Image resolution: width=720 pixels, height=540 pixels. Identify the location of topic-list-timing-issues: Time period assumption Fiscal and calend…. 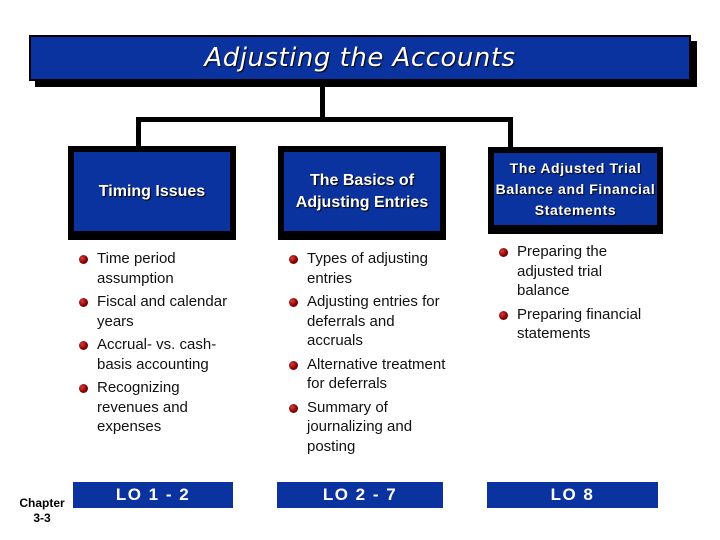
(158, 345).